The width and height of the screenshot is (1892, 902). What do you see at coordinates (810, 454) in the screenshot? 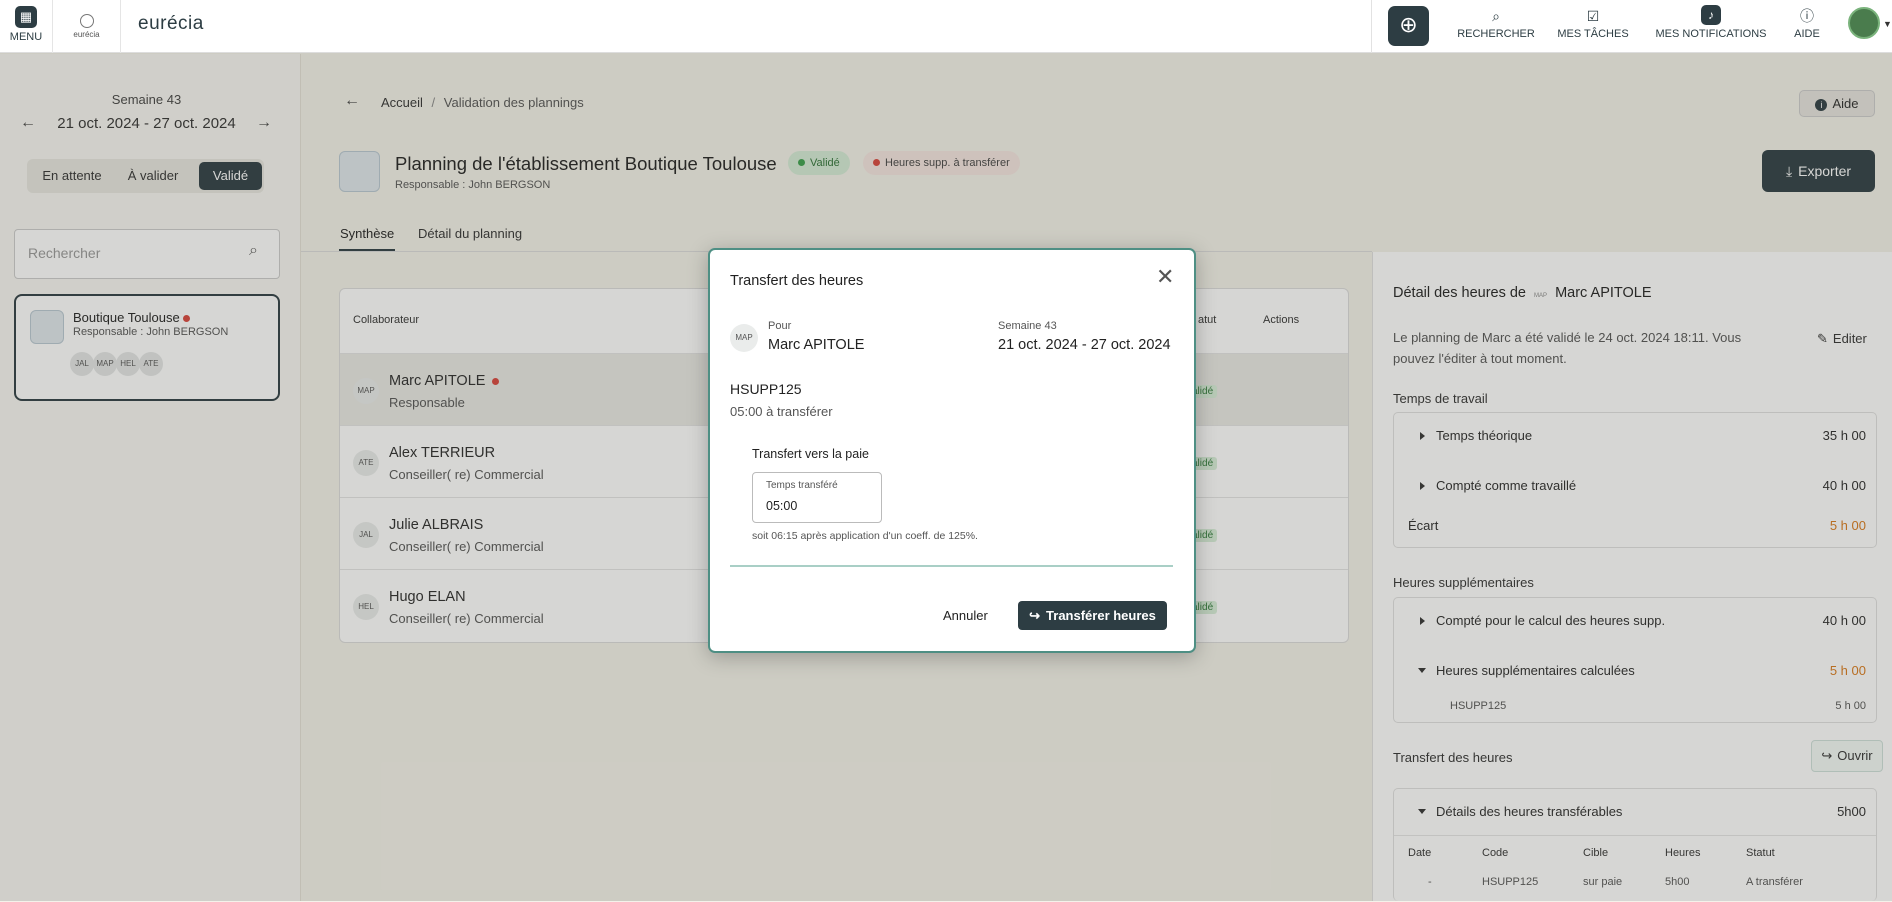
I see `payroll-label: Transfert vers la paie` at bounding box center [810, 454].